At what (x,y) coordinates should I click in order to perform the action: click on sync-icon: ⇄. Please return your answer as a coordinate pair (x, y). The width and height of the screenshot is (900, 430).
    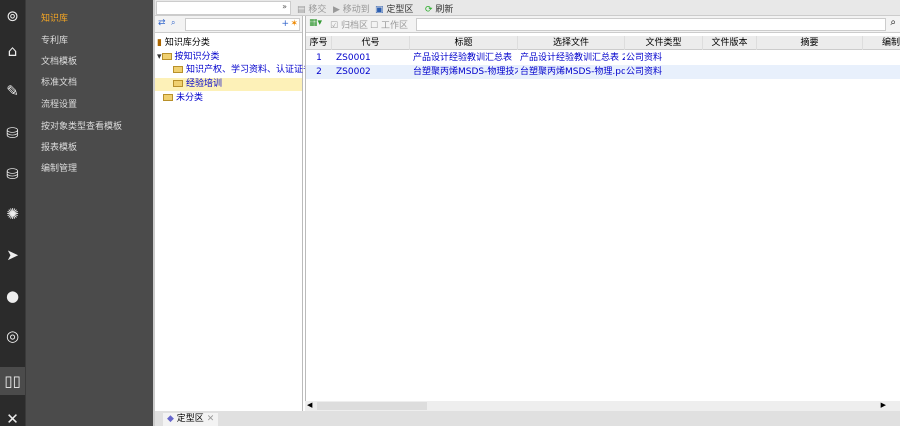
    Looking at the image, I should click on (162, 23).